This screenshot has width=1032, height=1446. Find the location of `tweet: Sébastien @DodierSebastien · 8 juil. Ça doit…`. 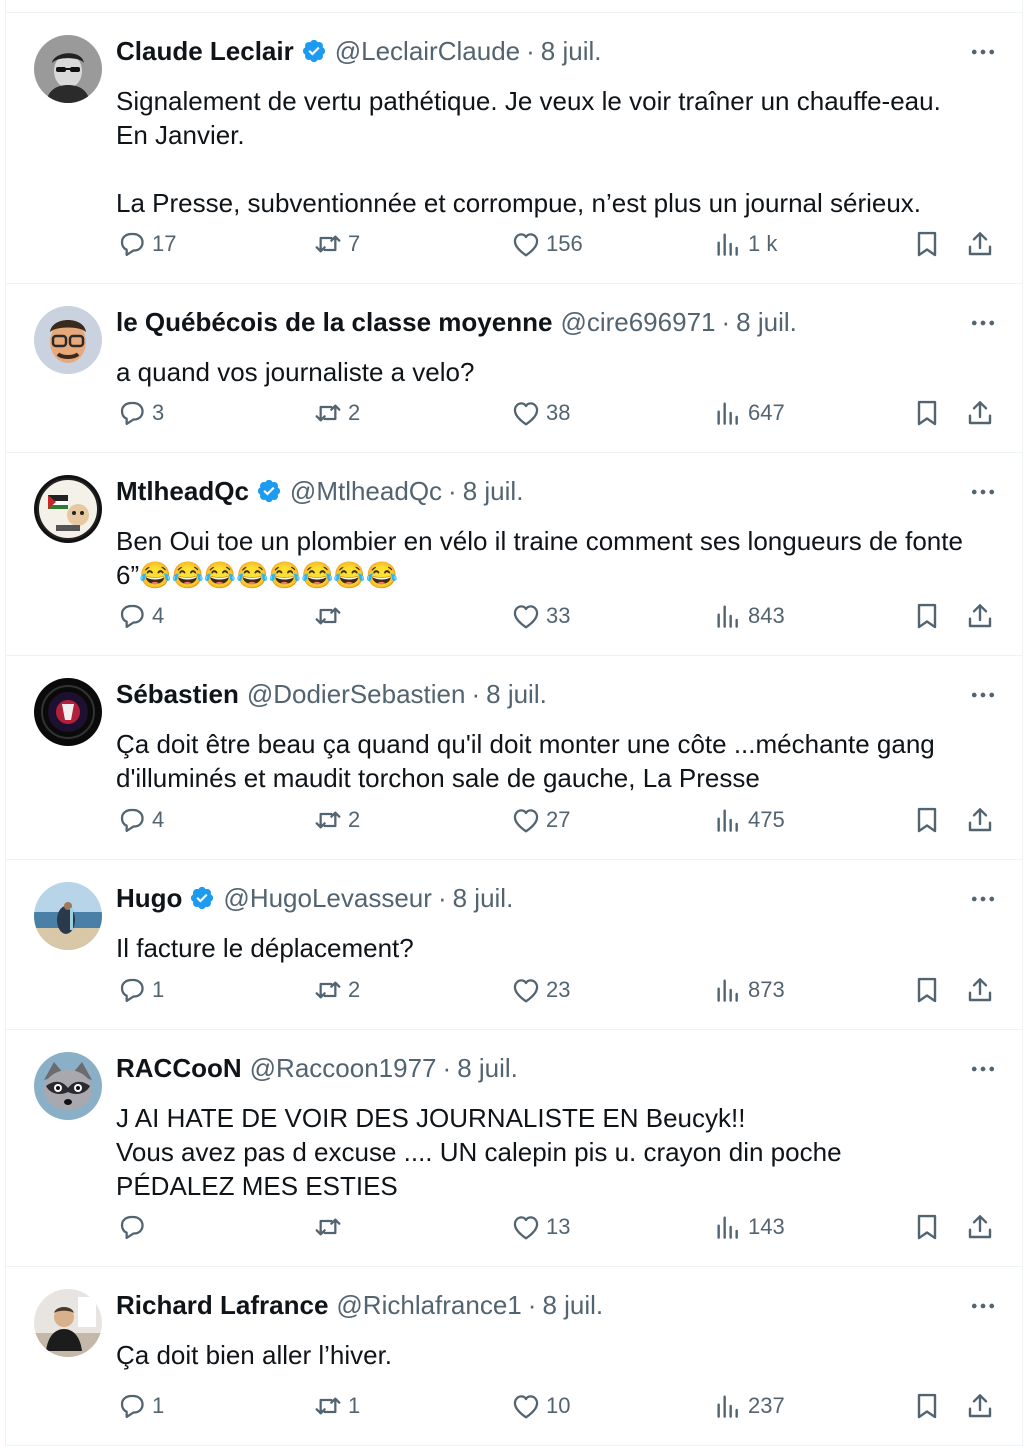

tweet: Sébastien @DodierSebastien · 8 juil. Ça doit… is located at coordinates (514, 758).